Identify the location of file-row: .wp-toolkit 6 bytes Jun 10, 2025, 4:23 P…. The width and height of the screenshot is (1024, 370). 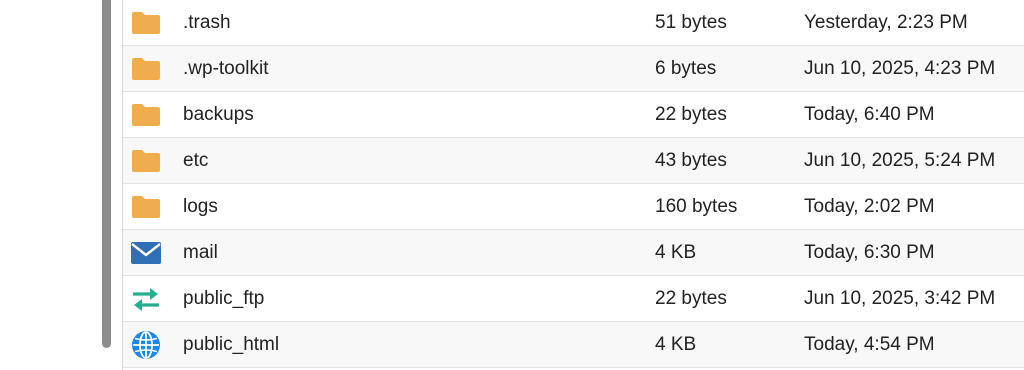
(573, 69).